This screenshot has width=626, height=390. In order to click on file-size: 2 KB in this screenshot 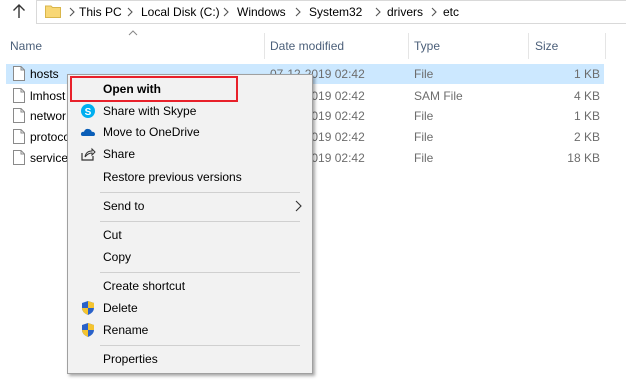, I will do `click(586, 137)`.